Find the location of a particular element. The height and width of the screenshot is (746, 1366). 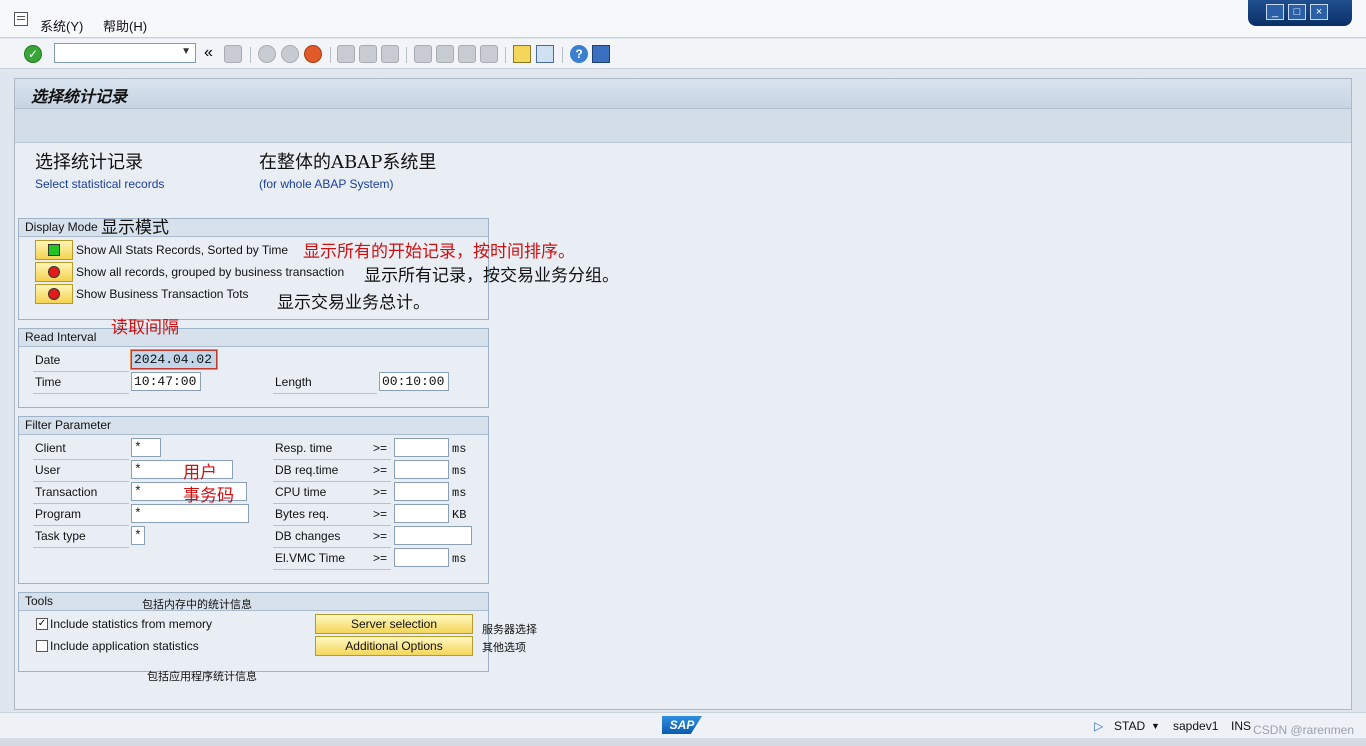

menu-system: 系统(Y) is located at coordinates (61, 25).